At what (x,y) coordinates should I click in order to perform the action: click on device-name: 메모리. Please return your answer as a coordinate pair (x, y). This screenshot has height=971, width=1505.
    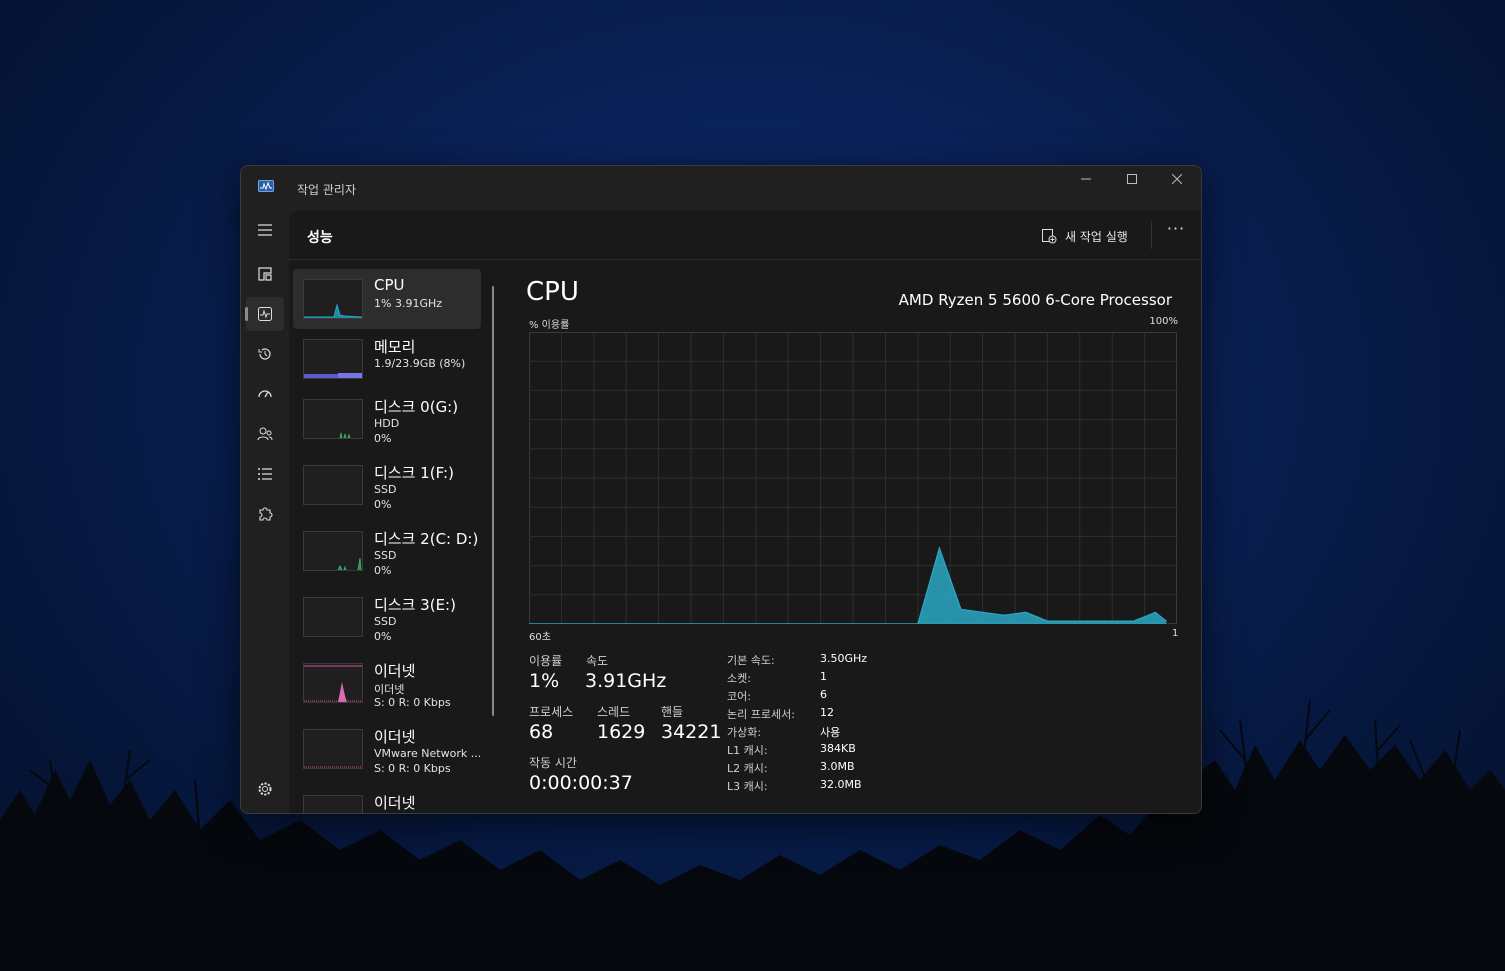
    Looking at the image, I should click on (395, 347).